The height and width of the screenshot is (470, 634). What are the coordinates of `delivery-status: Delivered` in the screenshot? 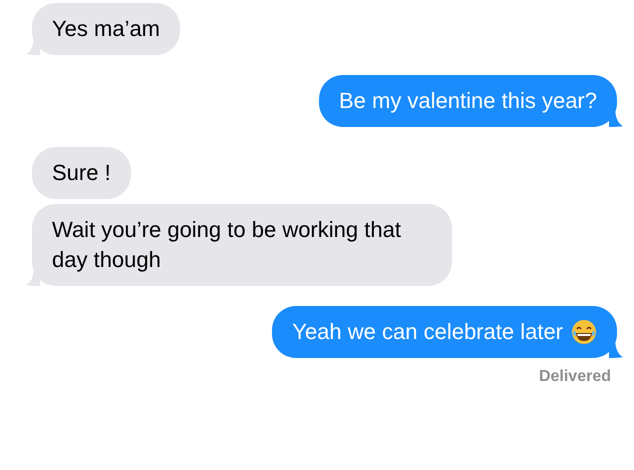 It's located at (574, 377).